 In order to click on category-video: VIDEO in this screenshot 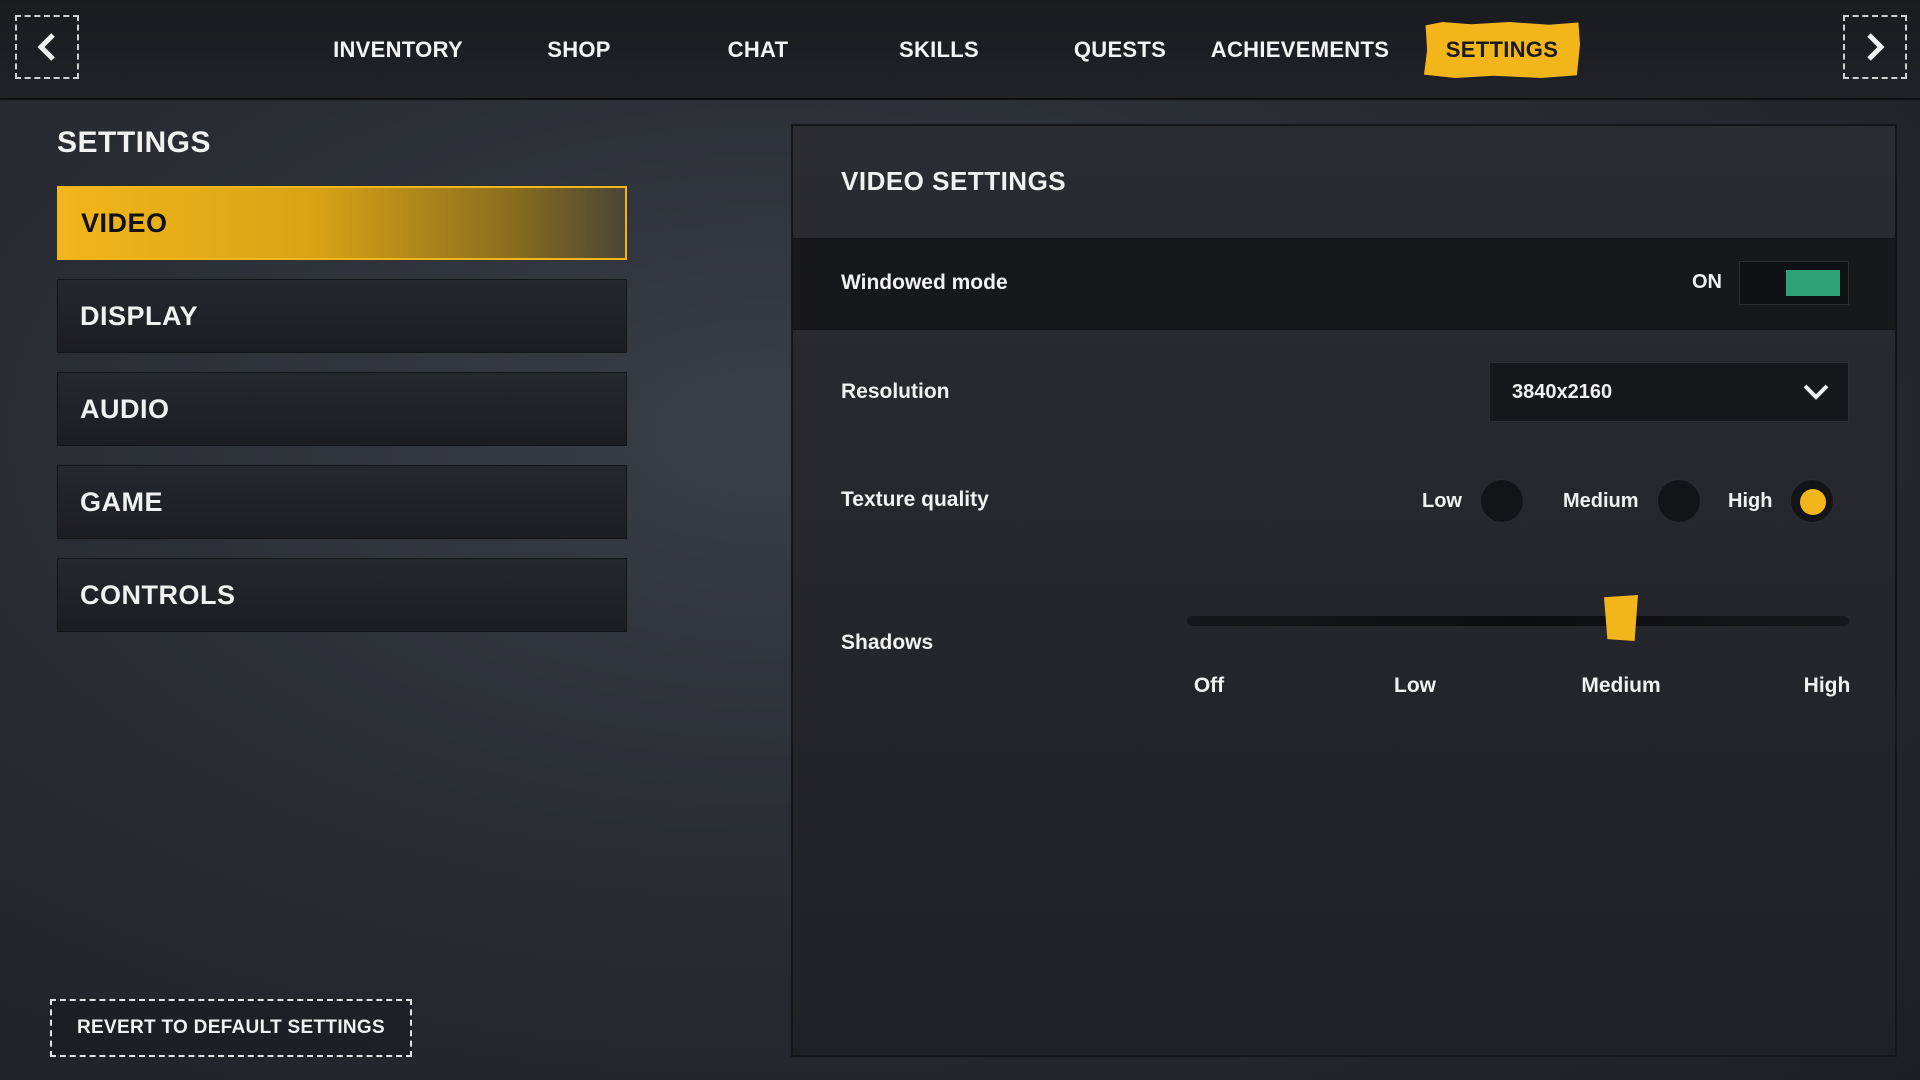, I will do `click(342, 223)`.